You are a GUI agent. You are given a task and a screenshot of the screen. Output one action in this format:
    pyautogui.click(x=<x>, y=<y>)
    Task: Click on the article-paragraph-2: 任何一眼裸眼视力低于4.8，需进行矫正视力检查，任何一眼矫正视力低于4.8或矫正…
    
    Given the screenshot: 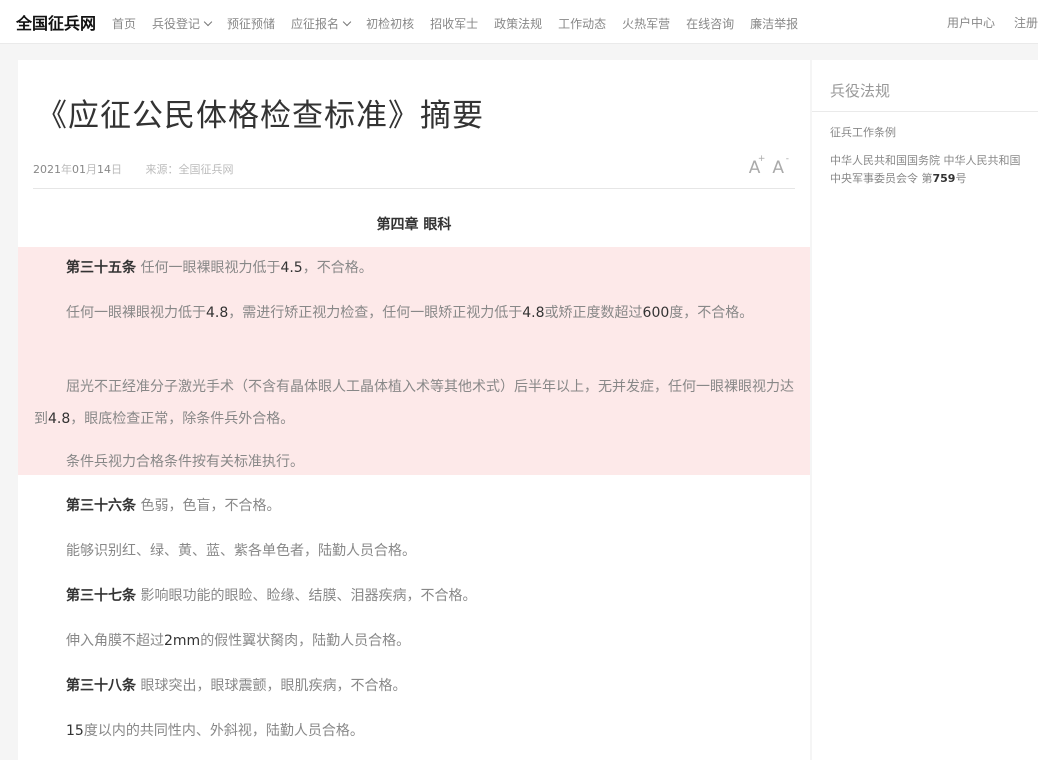 What is the action you would take?
    pyautogui.click(x=410, y=313)
    